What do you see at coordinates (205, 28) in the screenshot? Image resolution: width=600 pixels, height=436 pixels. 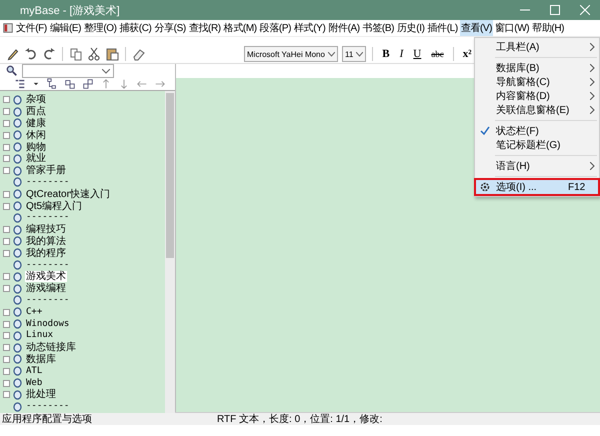 I see `menu-item: 查找(R)` at bounding box center [205, 28].